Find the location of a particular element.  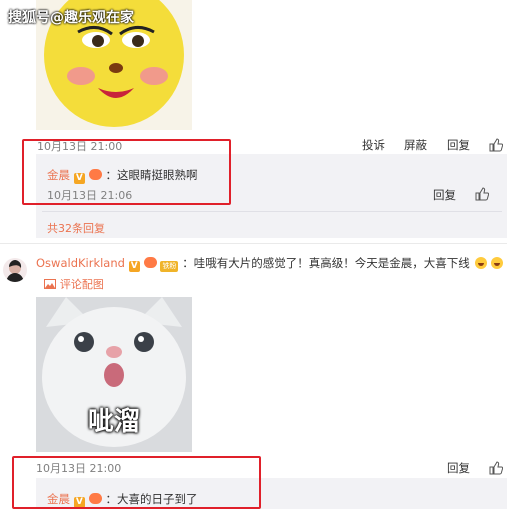

image-caption: 呲溜 is located at coordinates (113, 422).